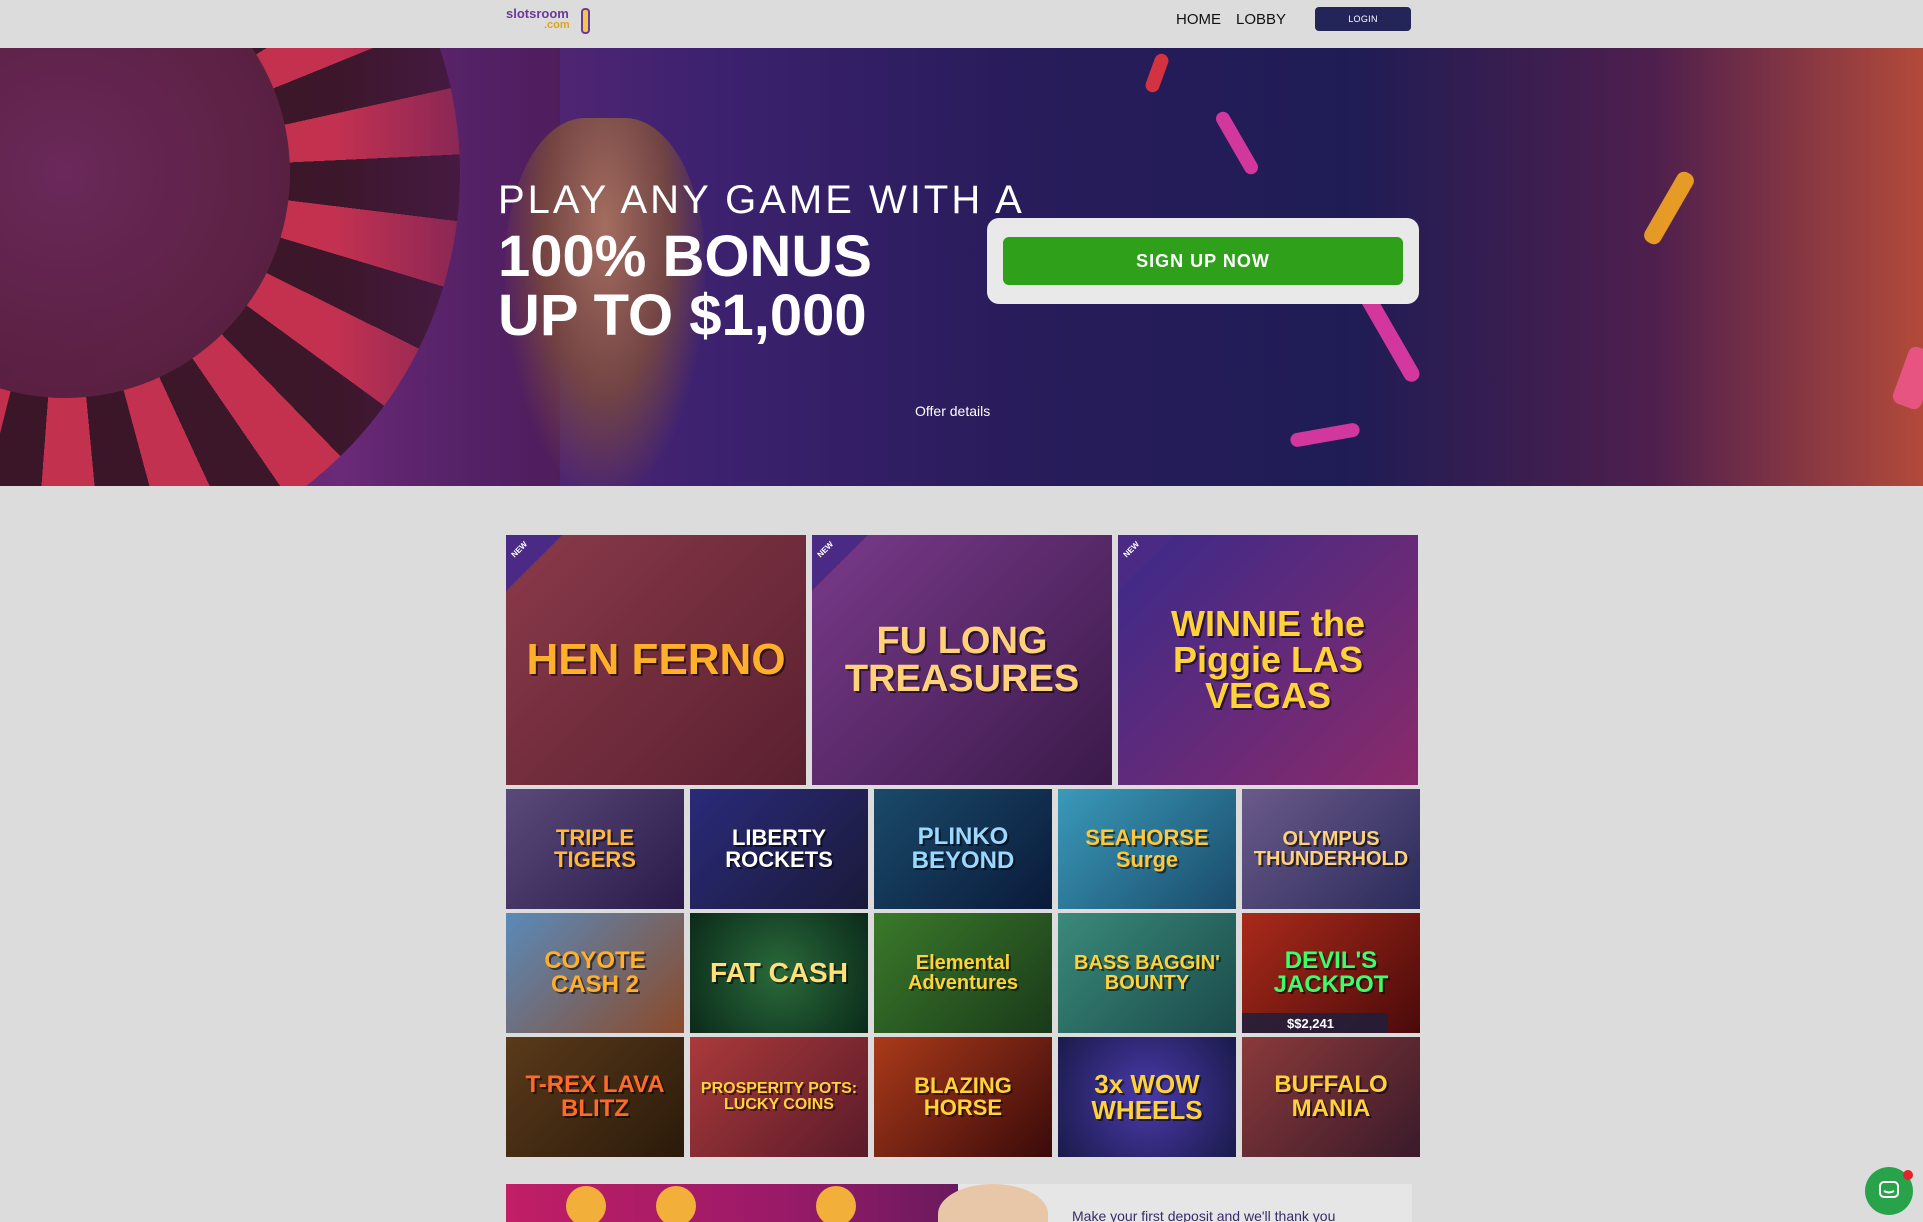 Image resolution: width=1923 pixels, height=1222 pixels. I want to click on game-tile-blazing-horse: BLAZING HORSE, so click(963, 1097).